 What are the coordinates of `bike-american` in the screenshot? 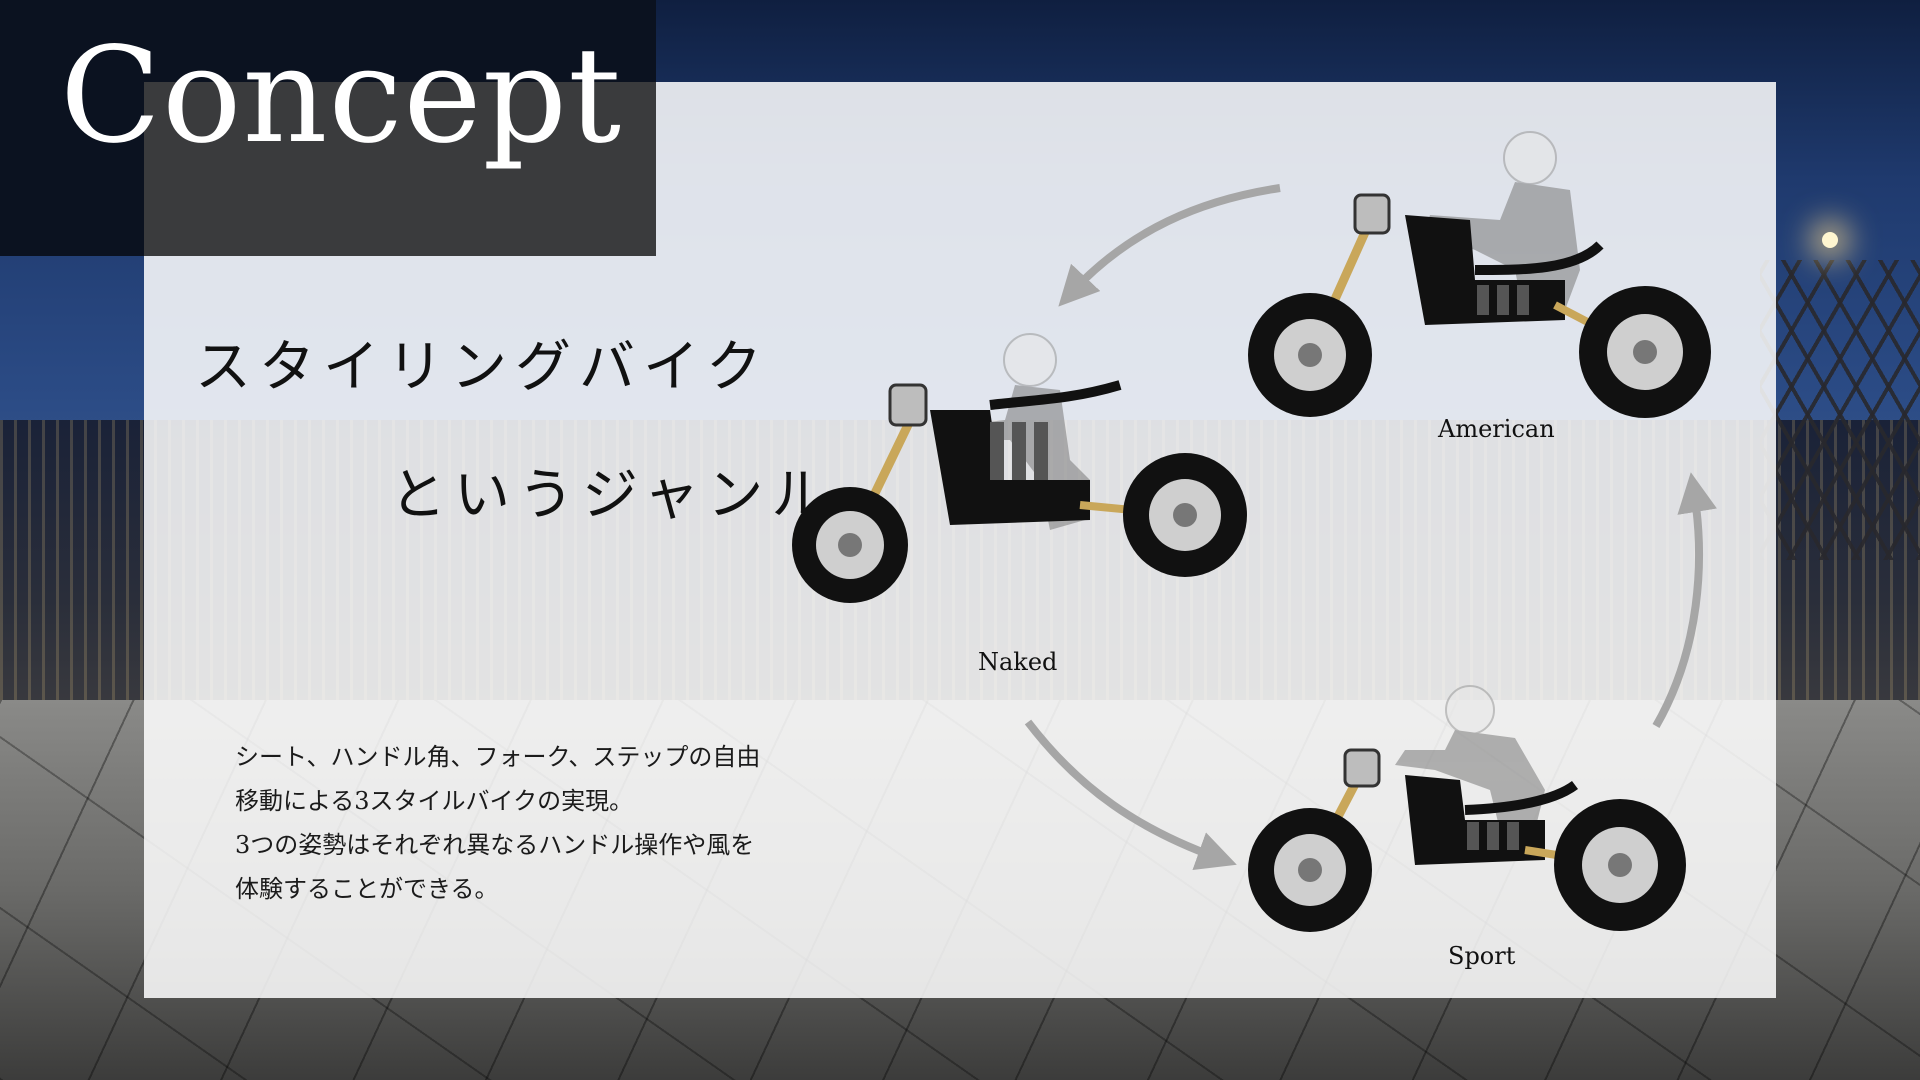 It's located at (1479, 274).